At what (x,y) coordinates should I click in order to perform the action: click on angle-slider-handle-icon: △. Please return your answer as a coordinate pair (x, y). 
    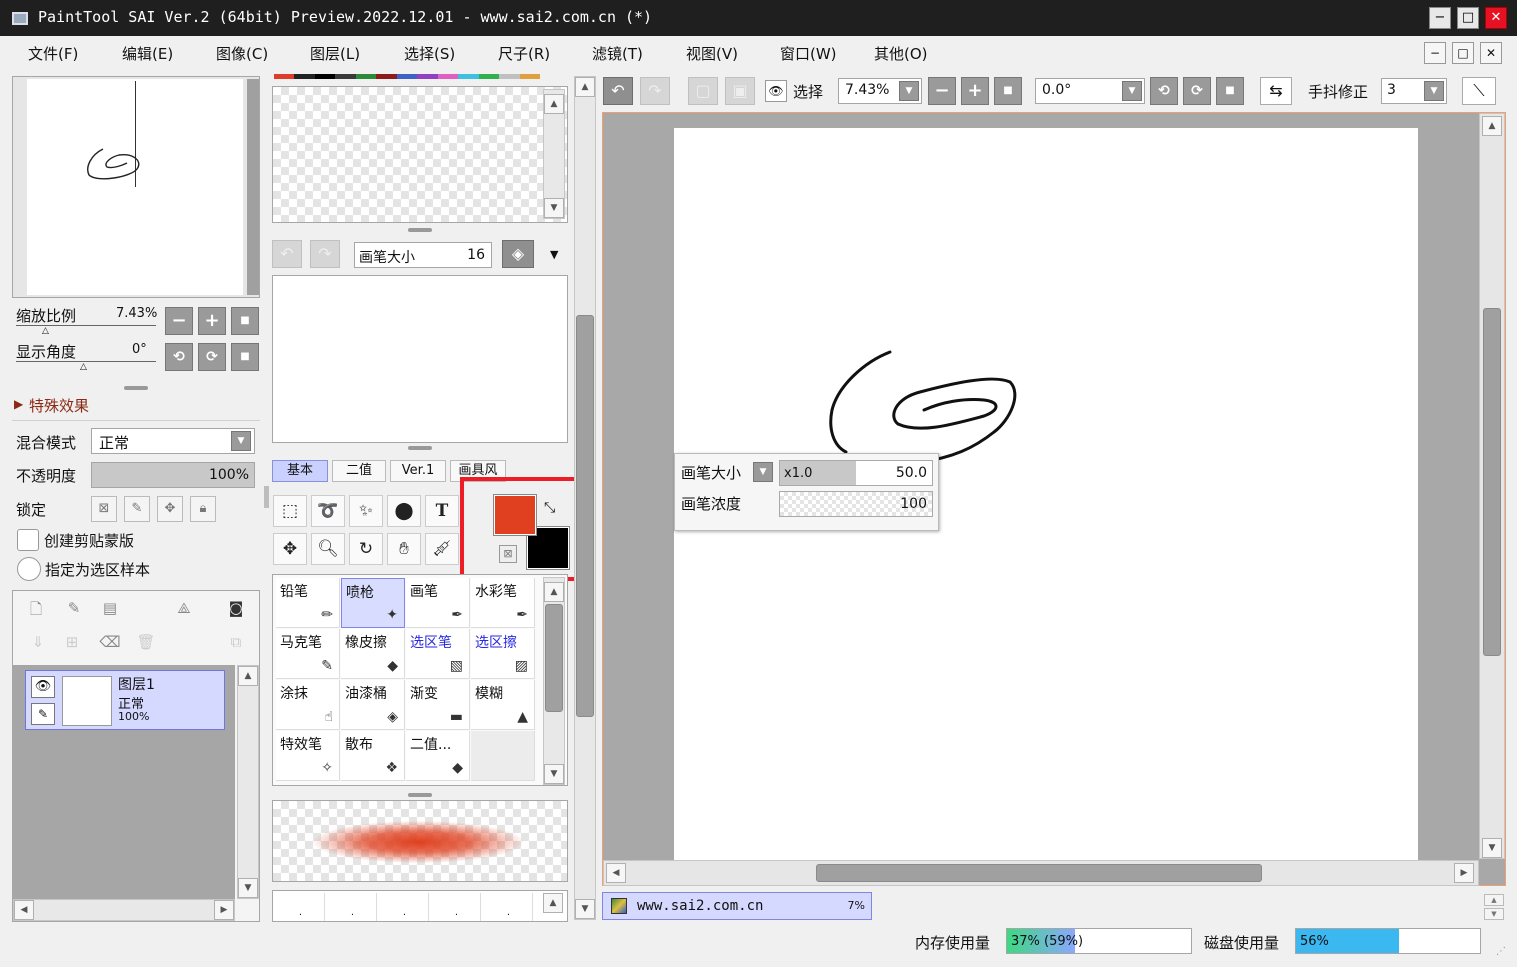
    Looking at the image, I should click on (83, 367).